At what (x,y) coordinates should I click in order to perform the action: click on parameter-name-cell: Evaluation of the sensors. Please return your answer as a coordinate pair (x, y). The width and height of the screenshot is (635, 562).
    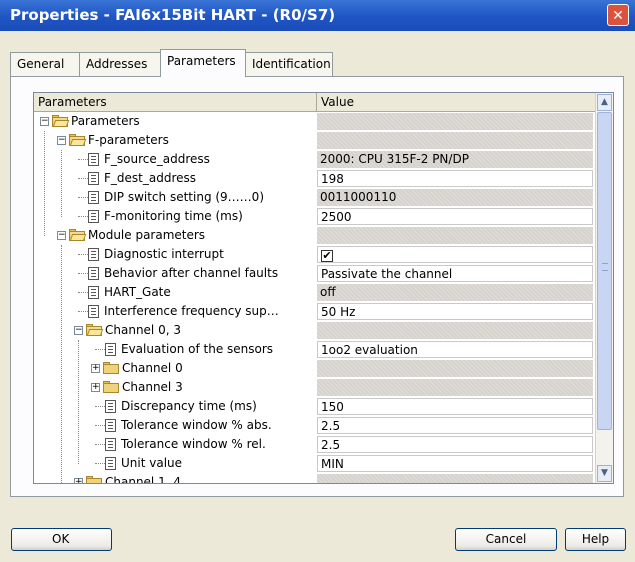
    Looking at the image, I should click on (175, 349).